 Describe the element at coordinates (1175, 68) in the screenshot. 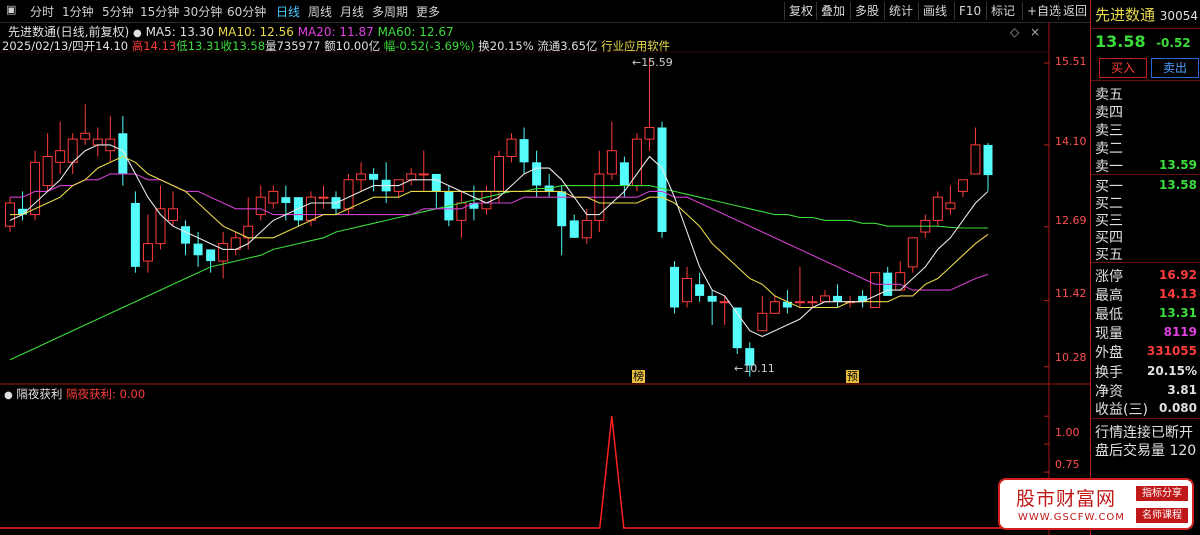

I see `sell-button: 卖出` at that location.